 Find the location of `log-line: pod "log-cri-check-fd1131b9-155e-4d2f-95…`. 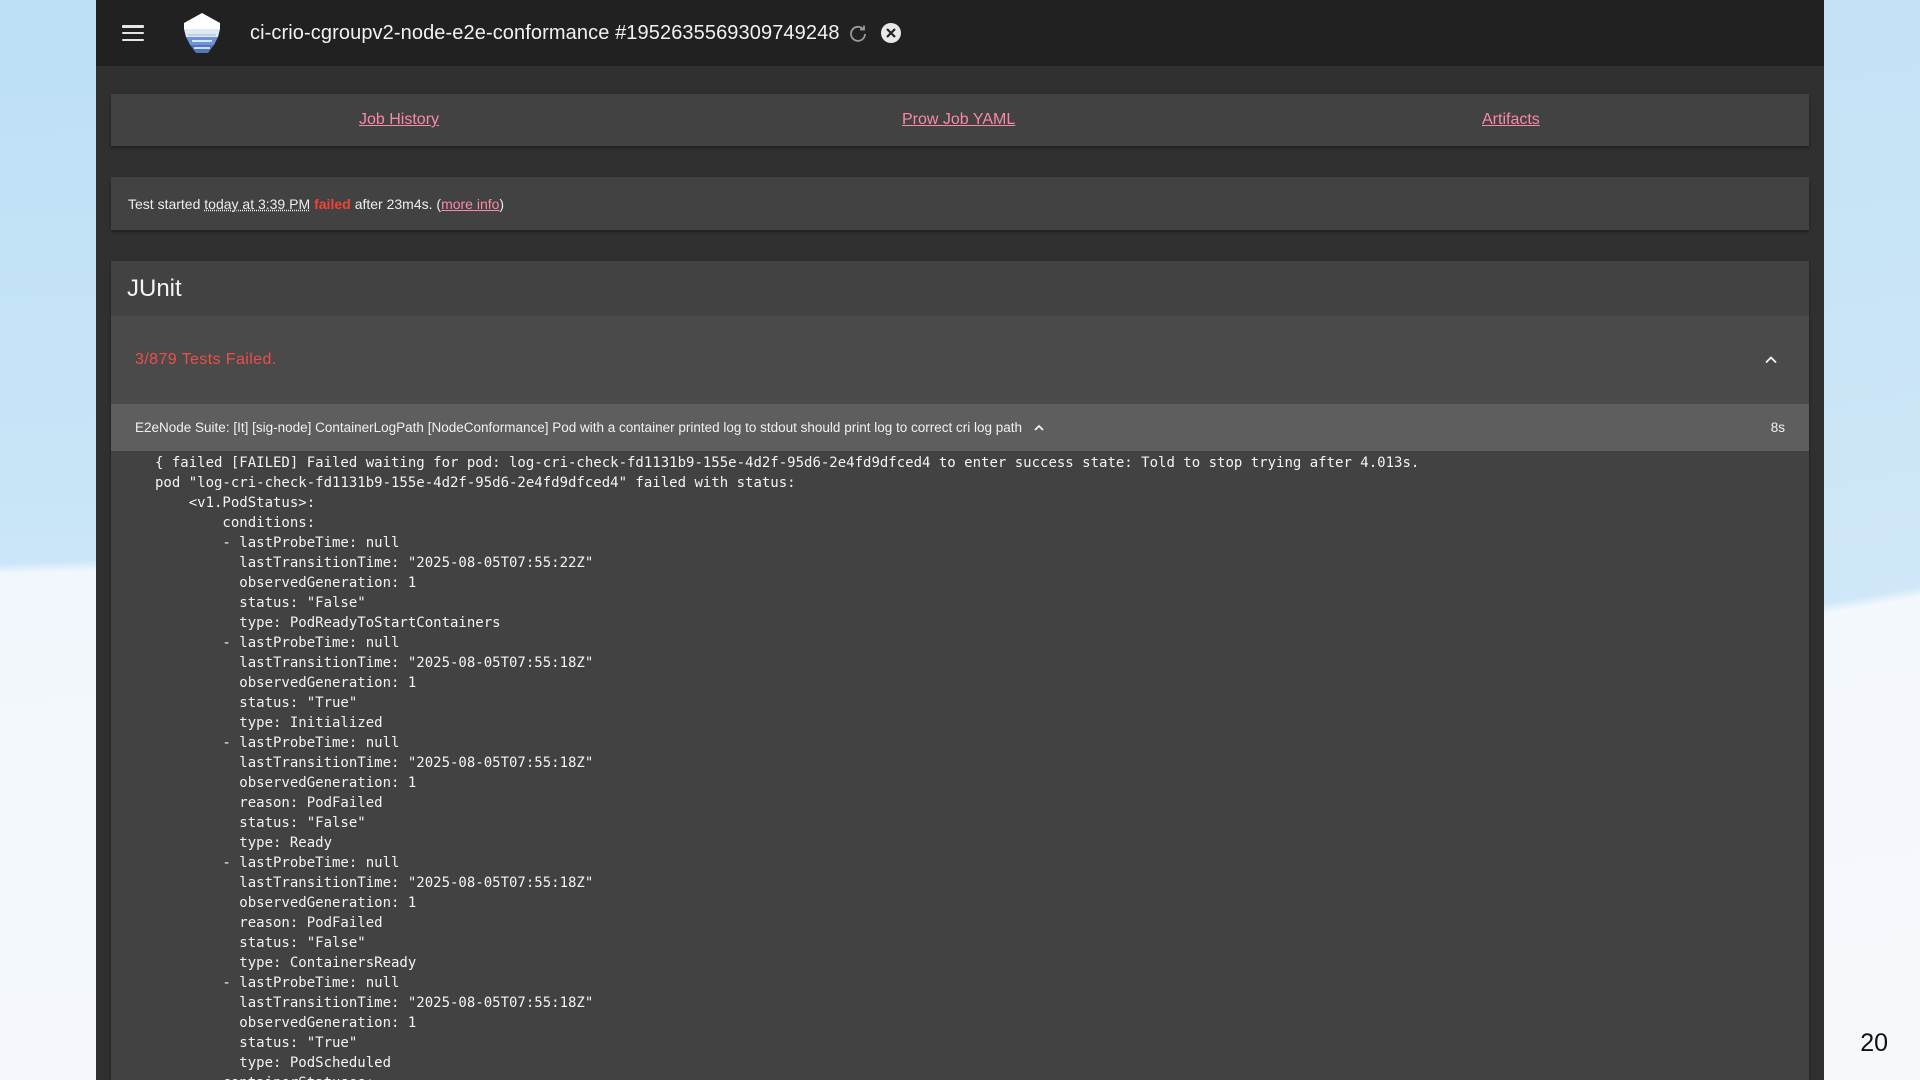

log-line: pod "log-cri-check-fd1131b9-155e-4d2f-95… is located at coordinates (475, 483).